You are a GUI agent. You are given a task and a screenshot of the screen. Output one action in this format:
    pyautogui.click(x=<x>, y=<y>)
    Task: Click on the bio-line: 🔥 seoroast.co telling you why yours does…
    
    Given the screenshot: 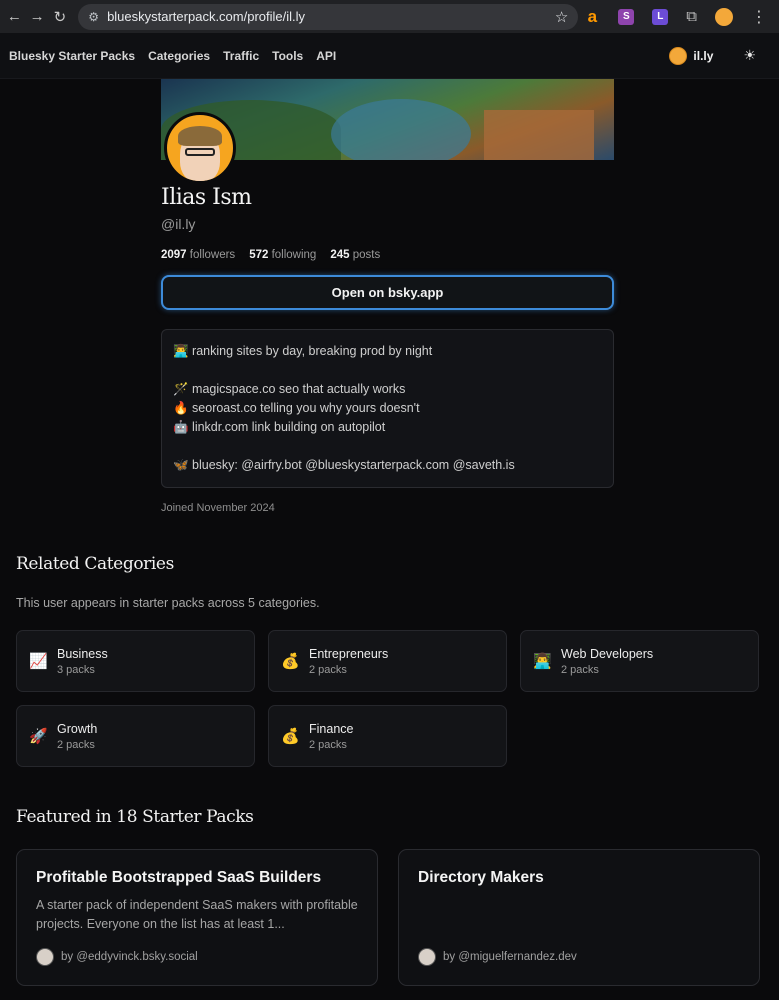 What is the action you would take?
    pyautogui.click(x=296, y=408)
    